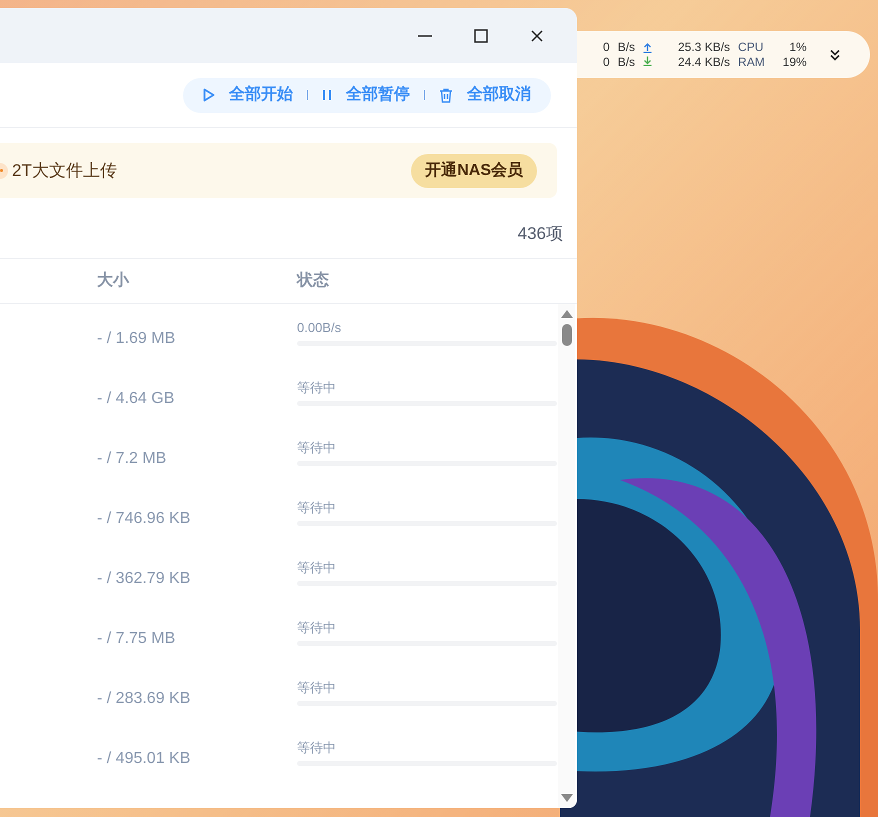 Image resolution: width=878 pixels, height=817 pixels. Describe the element at coordinates (113, 280) in the screenshot. I see `column-header: 大小` at that location.